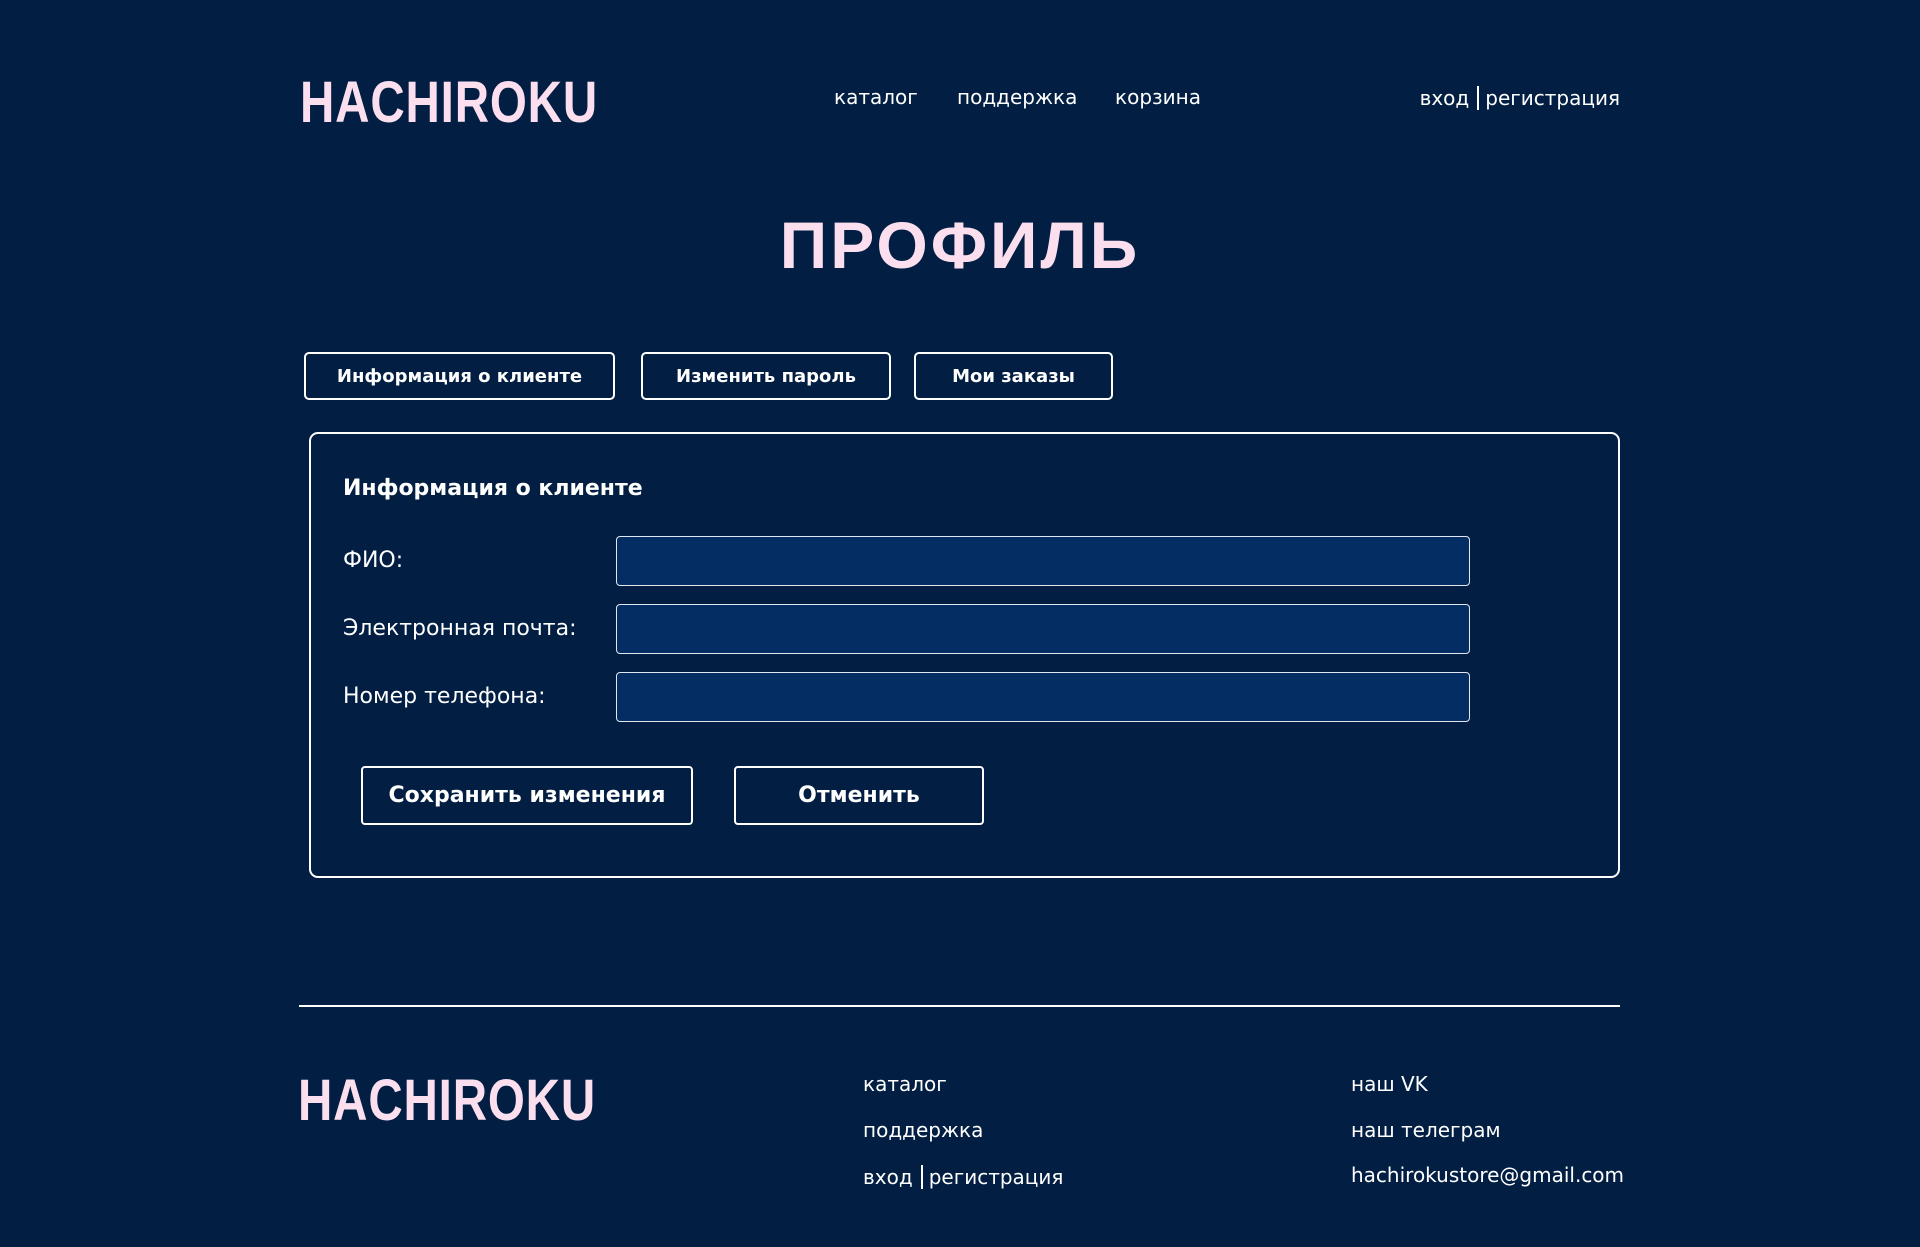  What do you see at coordinates (1017, 97) in the screenshot?
I see `nav-support-link: поддержка` at bounding box center [1017, 97].